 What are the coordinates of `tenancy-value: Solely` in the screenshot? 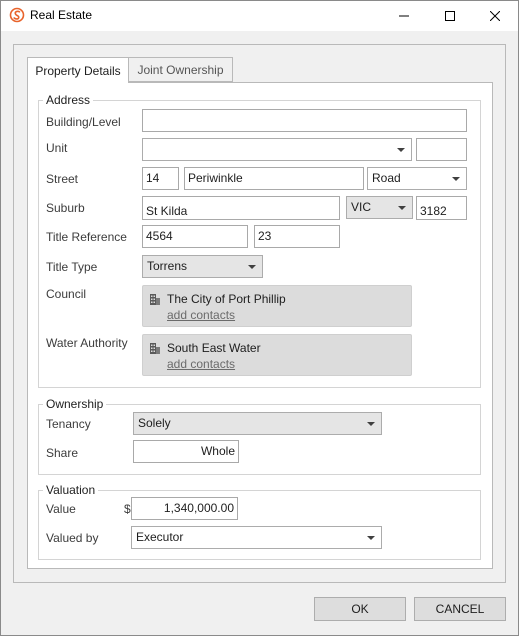 It's located at (154, 423).